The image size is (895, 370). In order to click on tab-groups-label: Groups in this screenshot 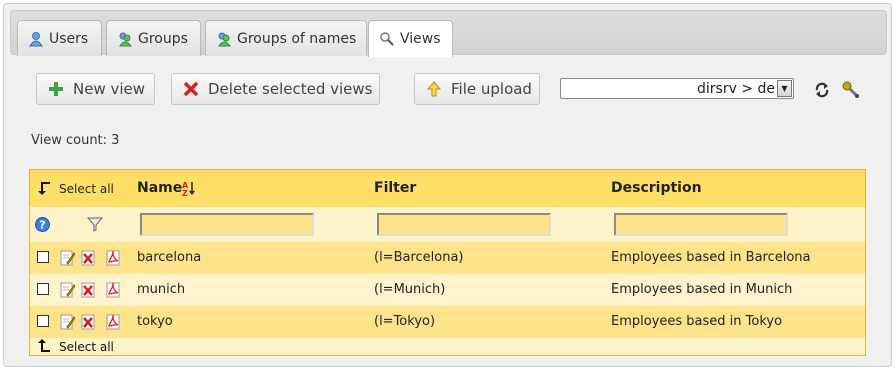, I will do `click(163, 38)`.